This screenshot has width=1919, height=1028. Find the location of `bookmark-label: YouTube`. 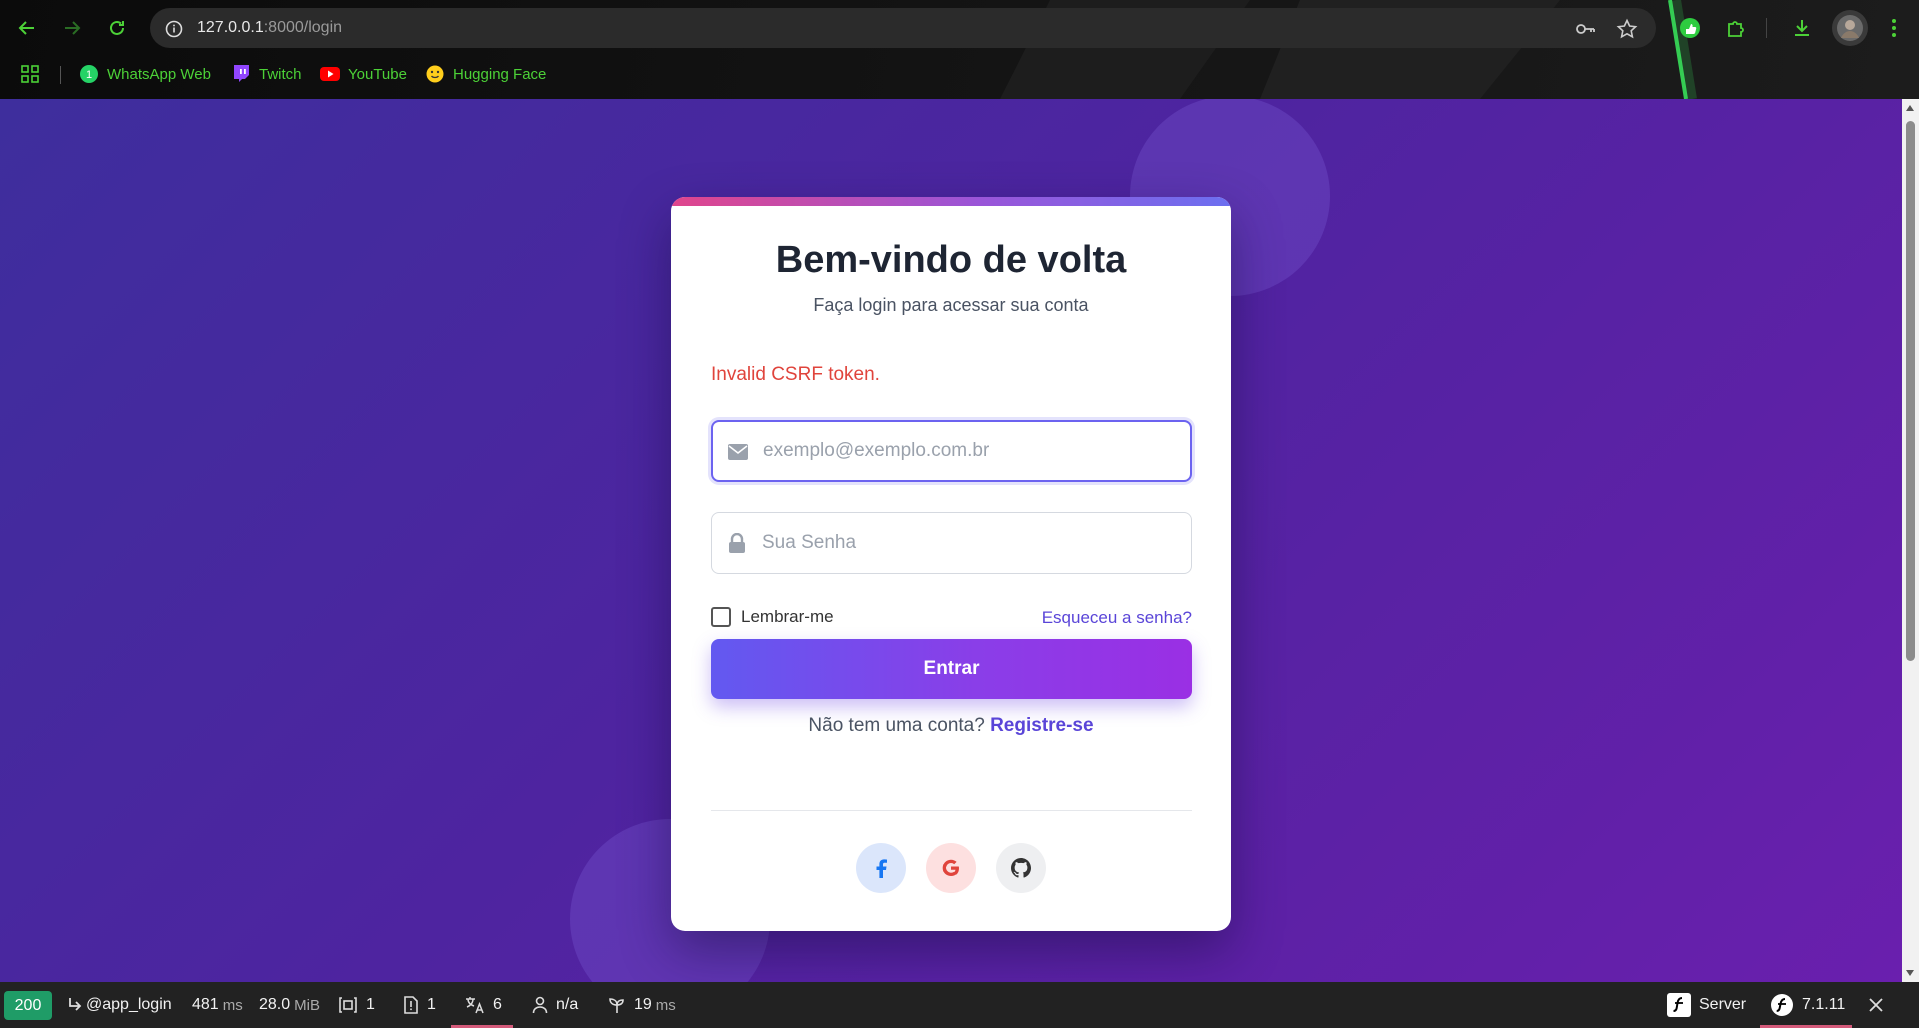

bookmark-label: YouTube is located at coordinates (377, 74).